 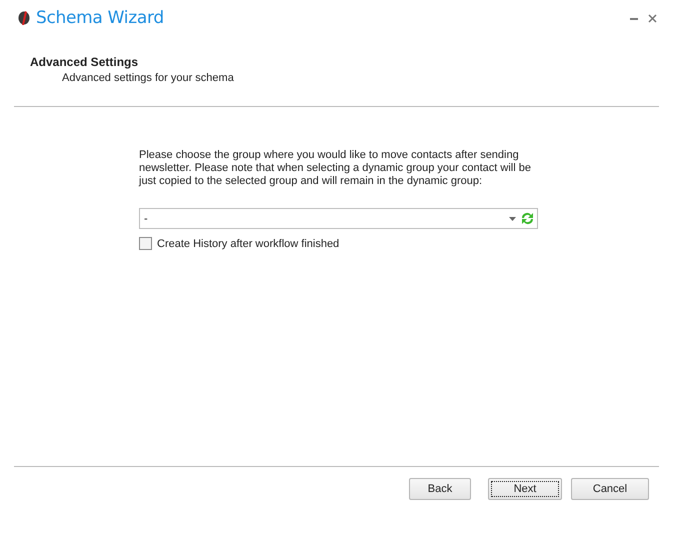 I want to click on page-subtitle: Advanced settings for your schema, so click(x=148, y=78).